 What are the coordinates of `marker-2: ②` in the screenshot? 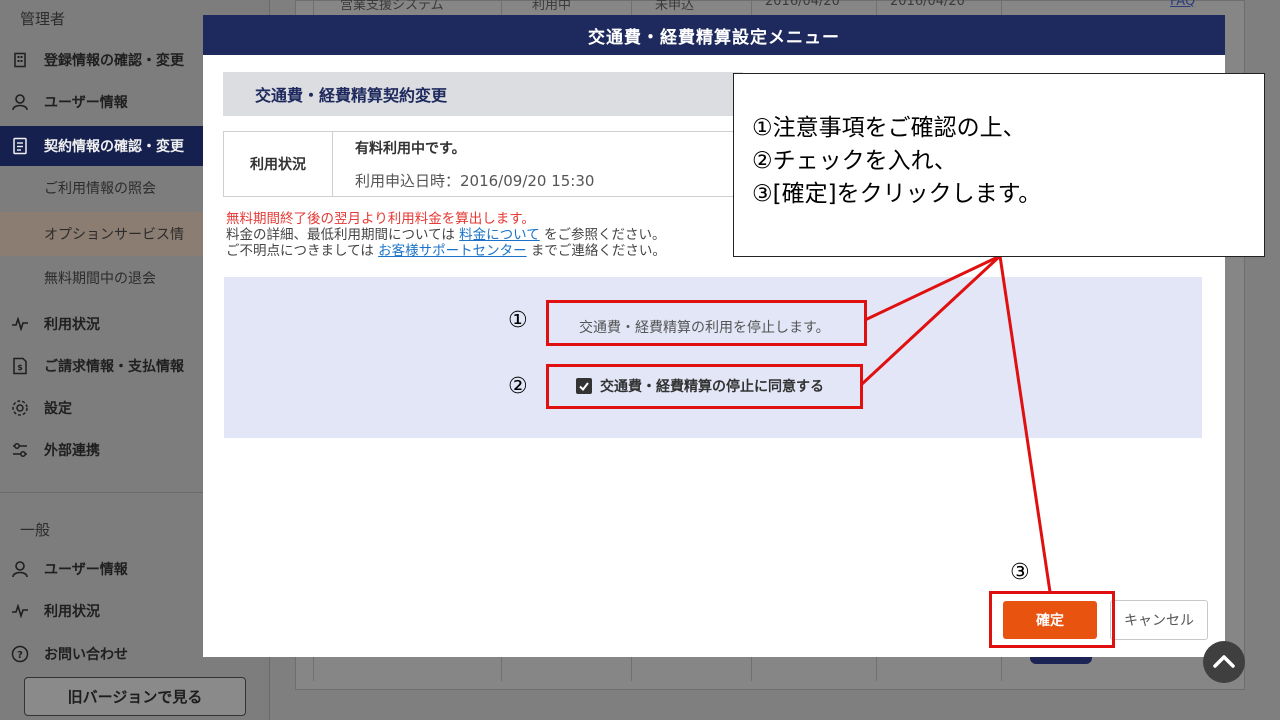 It's located at (518, 386).